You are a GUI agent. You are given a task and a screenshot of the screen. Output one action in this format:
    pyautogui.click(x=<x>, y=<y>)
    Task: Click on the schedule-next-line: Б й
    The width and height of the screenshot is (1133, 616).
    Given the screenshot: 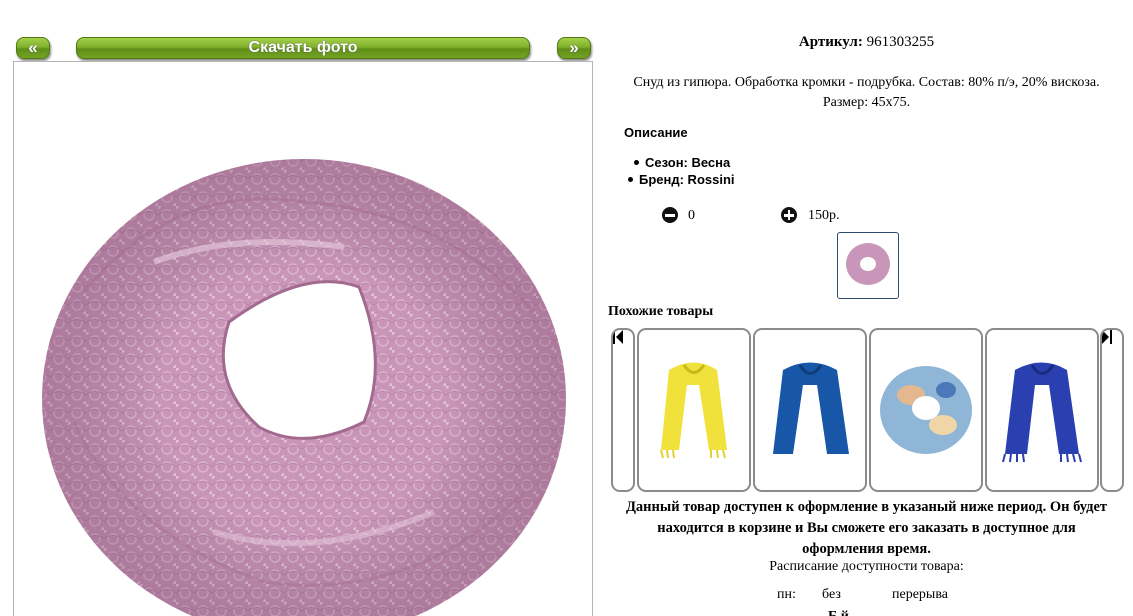 What is the action you would take?
    pyautogui.click(x=838, y=612)
    